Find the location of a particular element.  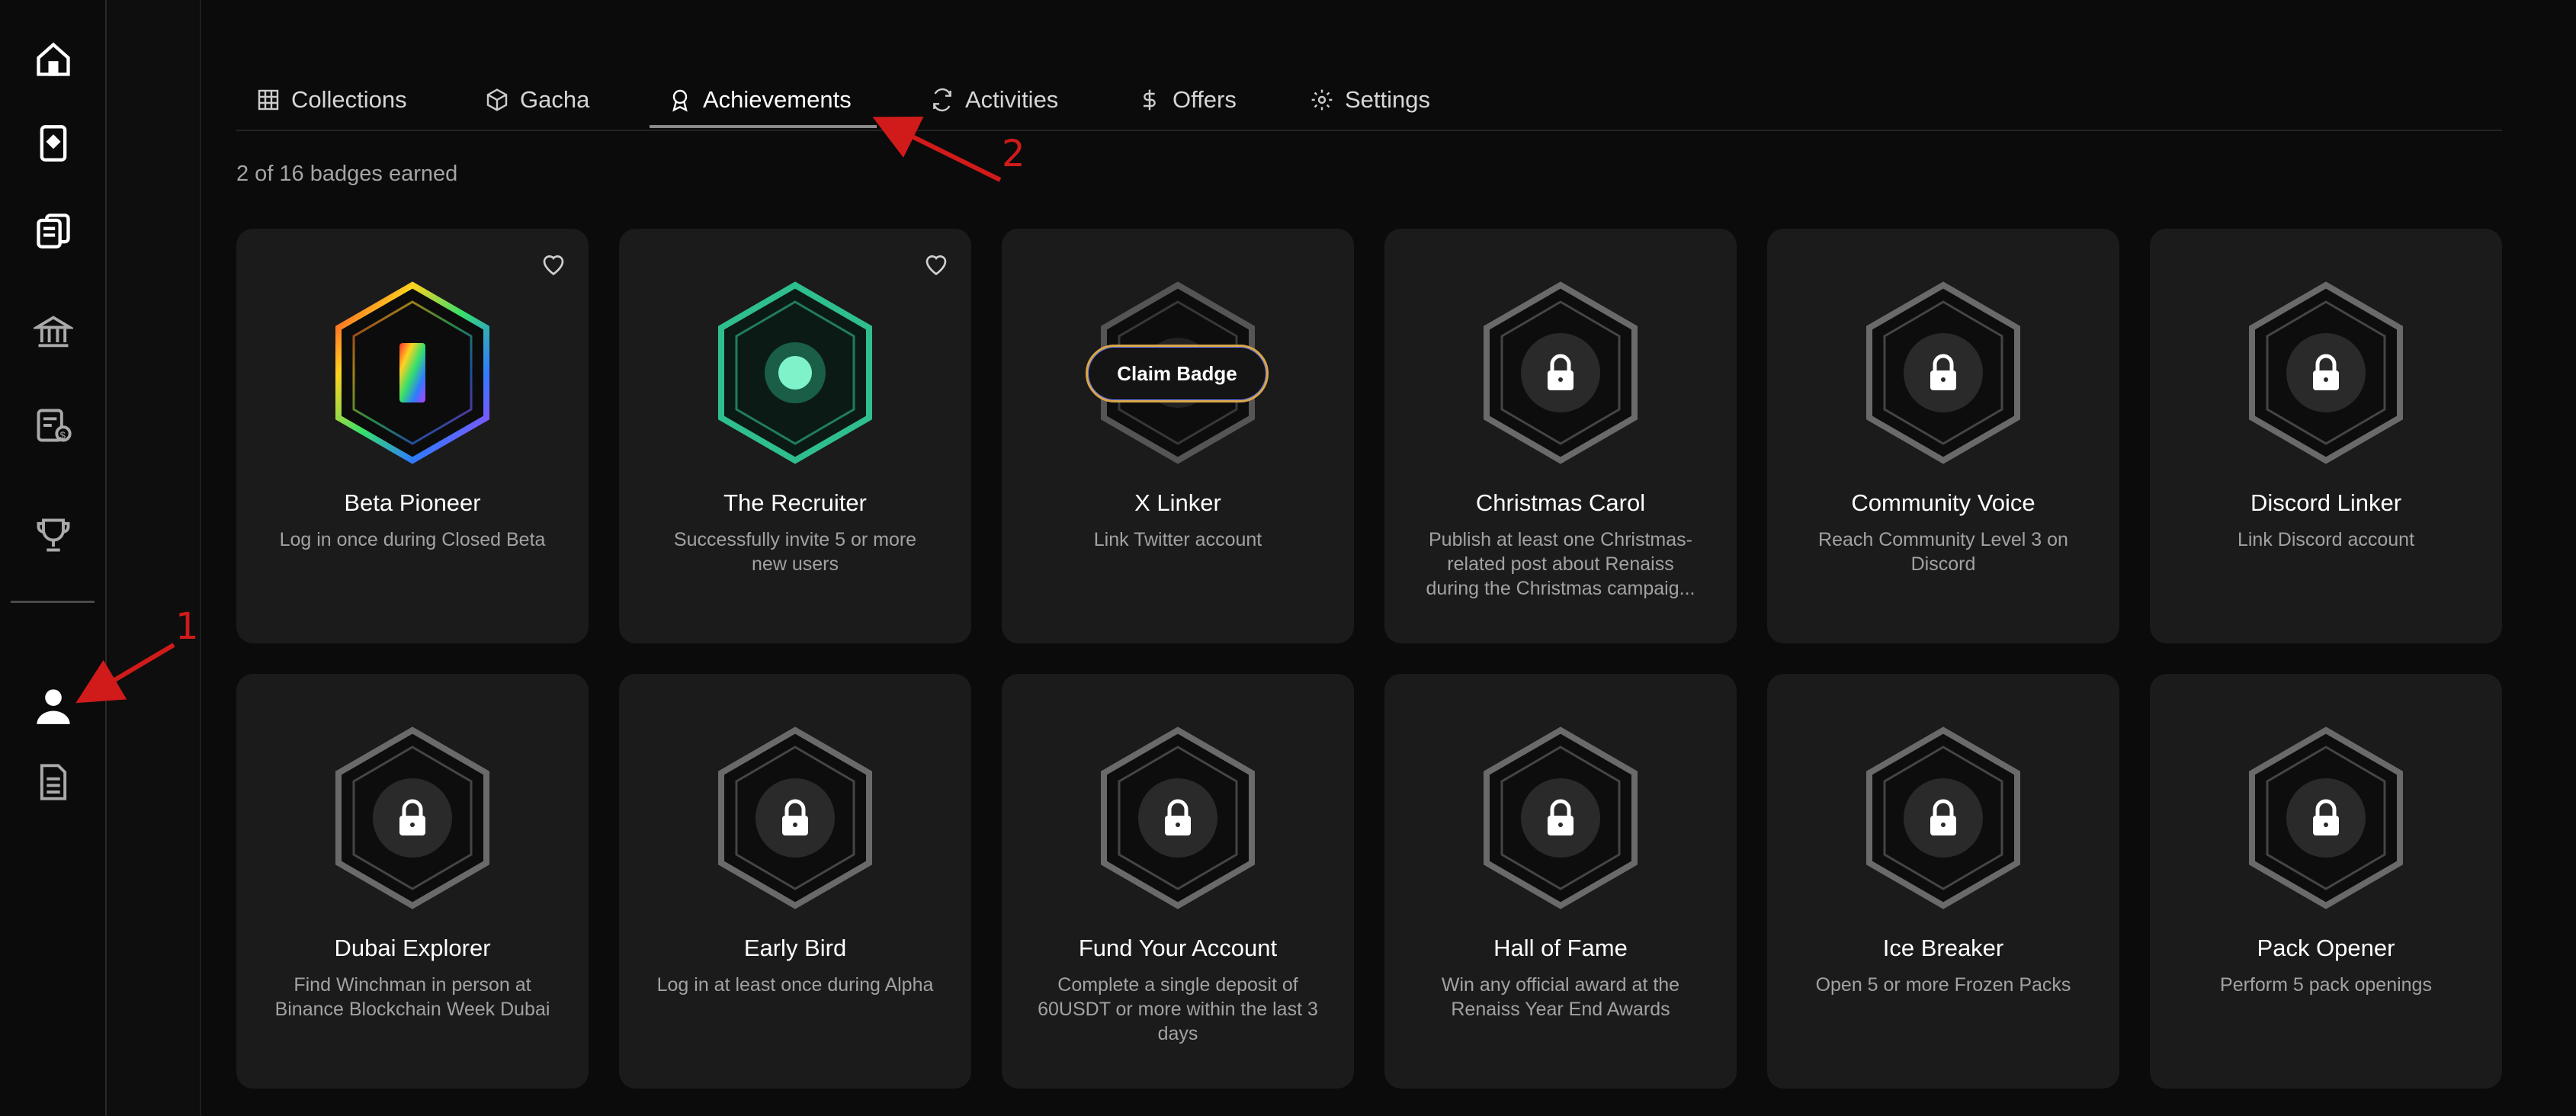

badge-description-line: Open 5 or more Frozen Packs is located at coordinates (1943, 985).